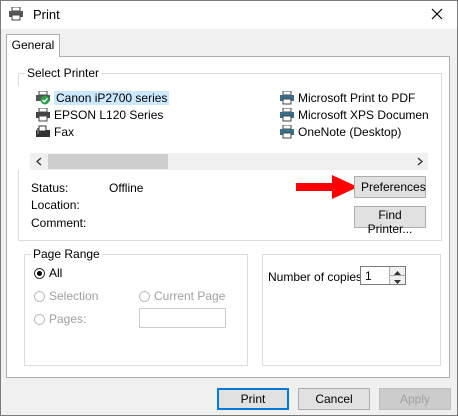 Image resolution: width=458 pixels, height=416 pixels. Describe the element at coordinates (59, 223) in the screenshot. I see `comment-label: Comment:` at that location.